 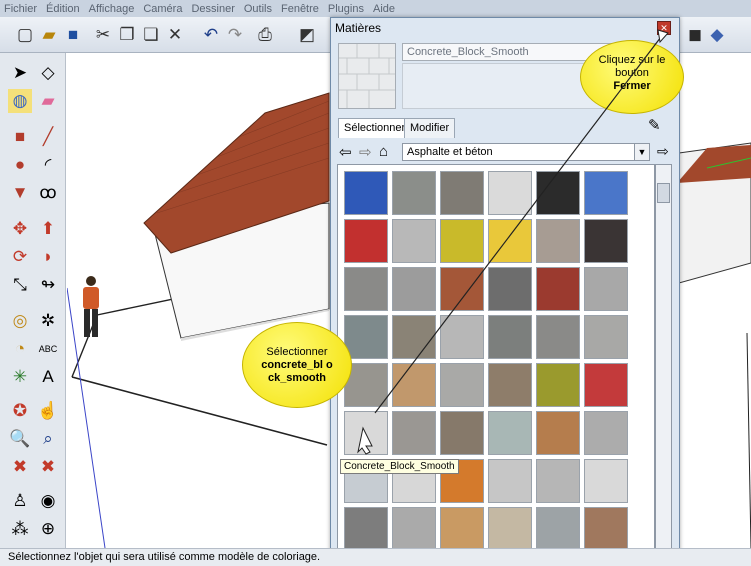 I want to click on arc-icon: ◜, so click(x=48, y=165).